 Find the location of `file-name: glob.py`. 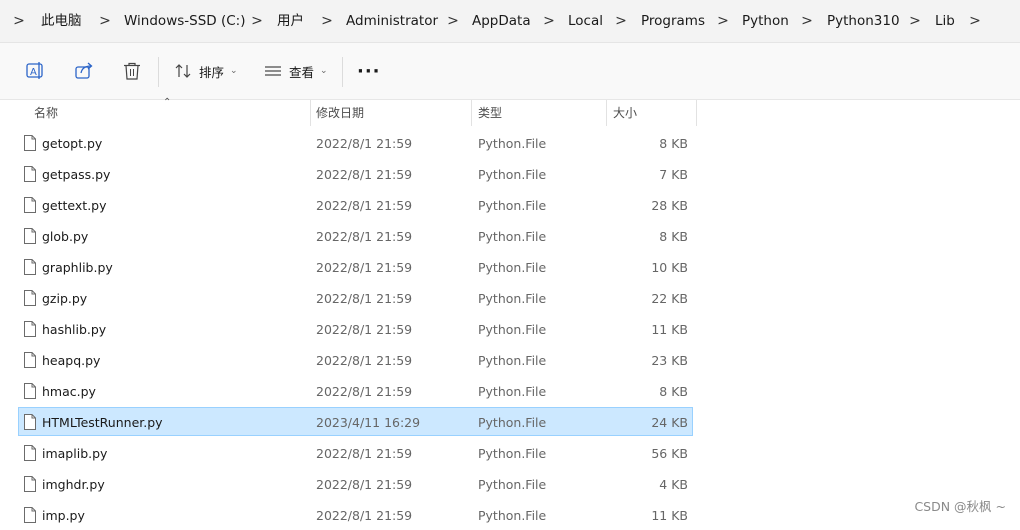

file-name: glob.py is located at coordinates (65, 236).